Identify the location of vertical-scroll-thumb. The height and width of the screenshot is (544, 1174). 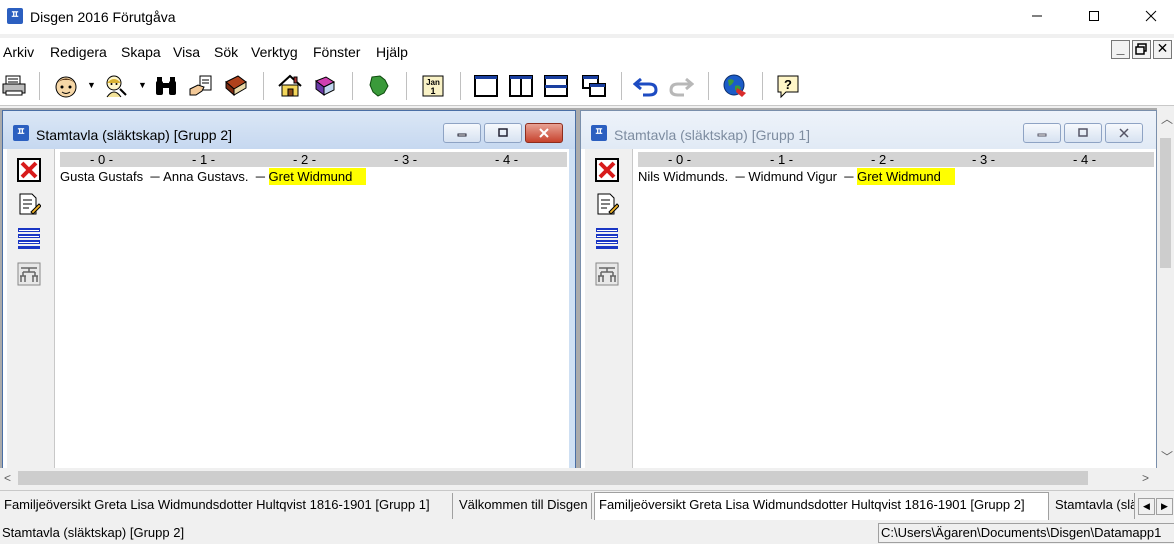
(1165, 203).